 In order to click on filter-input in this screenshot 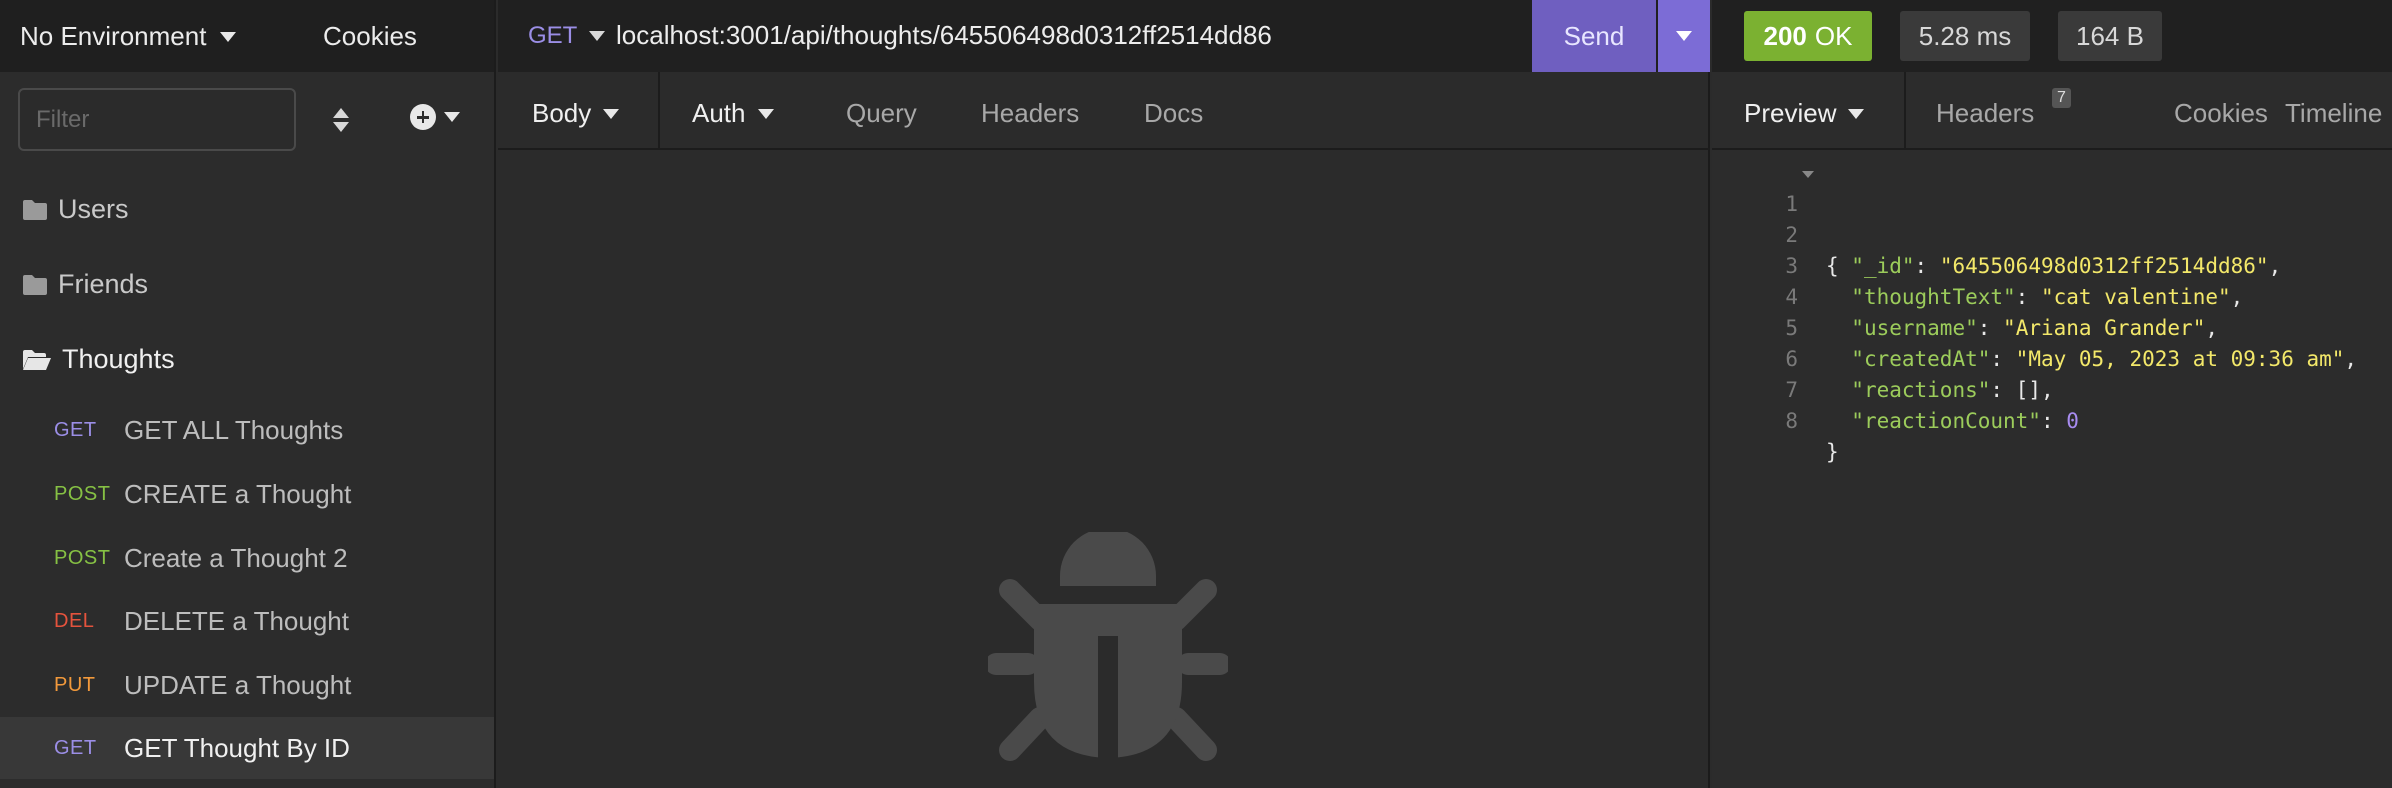, I will do `click(157, 119)`.